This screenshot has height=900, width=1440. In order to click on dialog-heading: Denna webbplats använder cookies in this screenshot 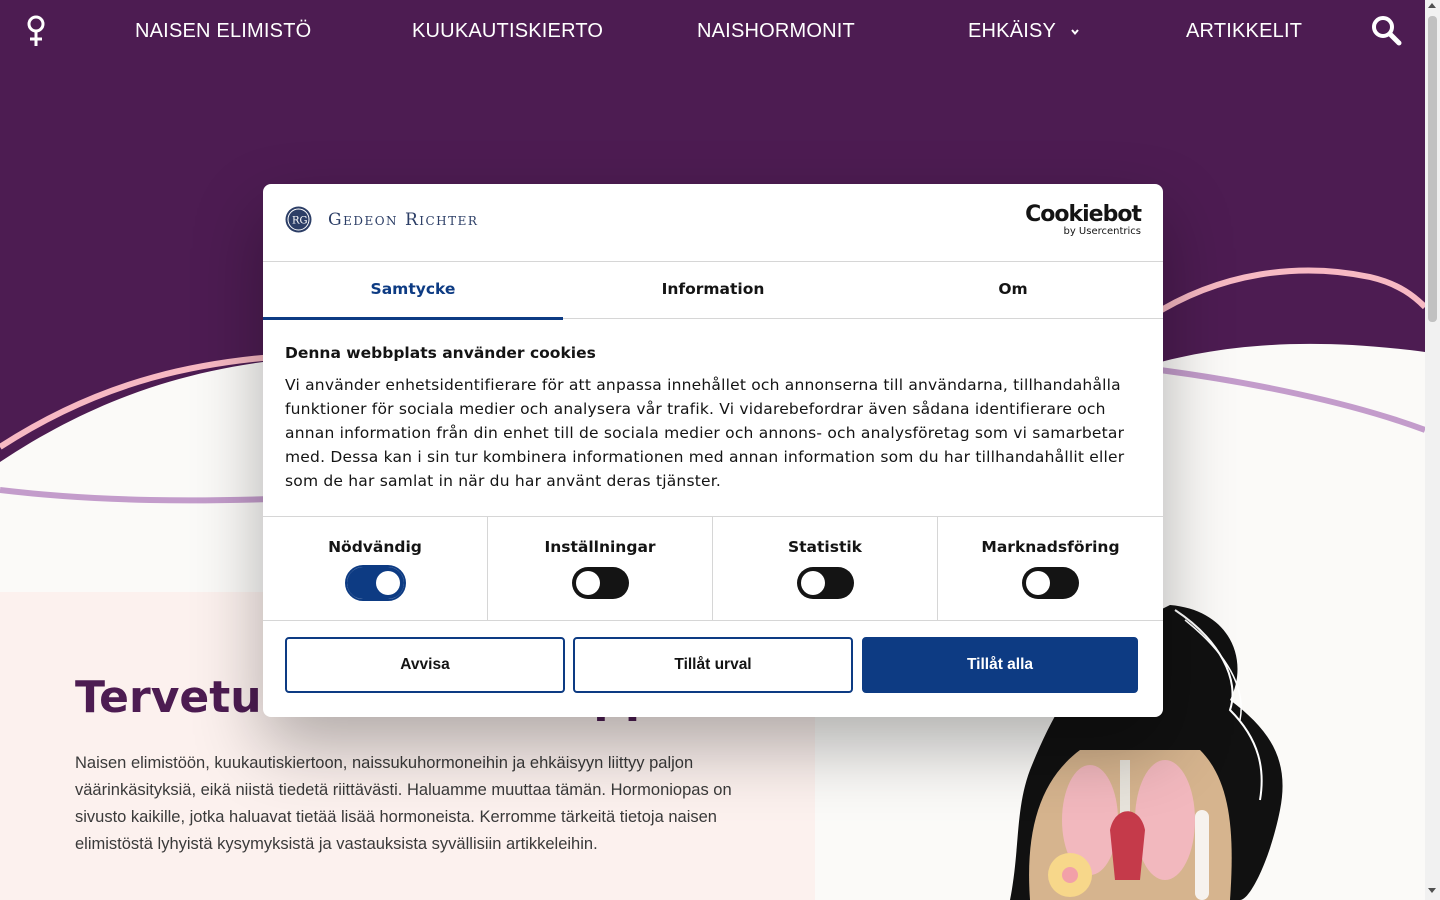, I will do `click(440, 353)`.